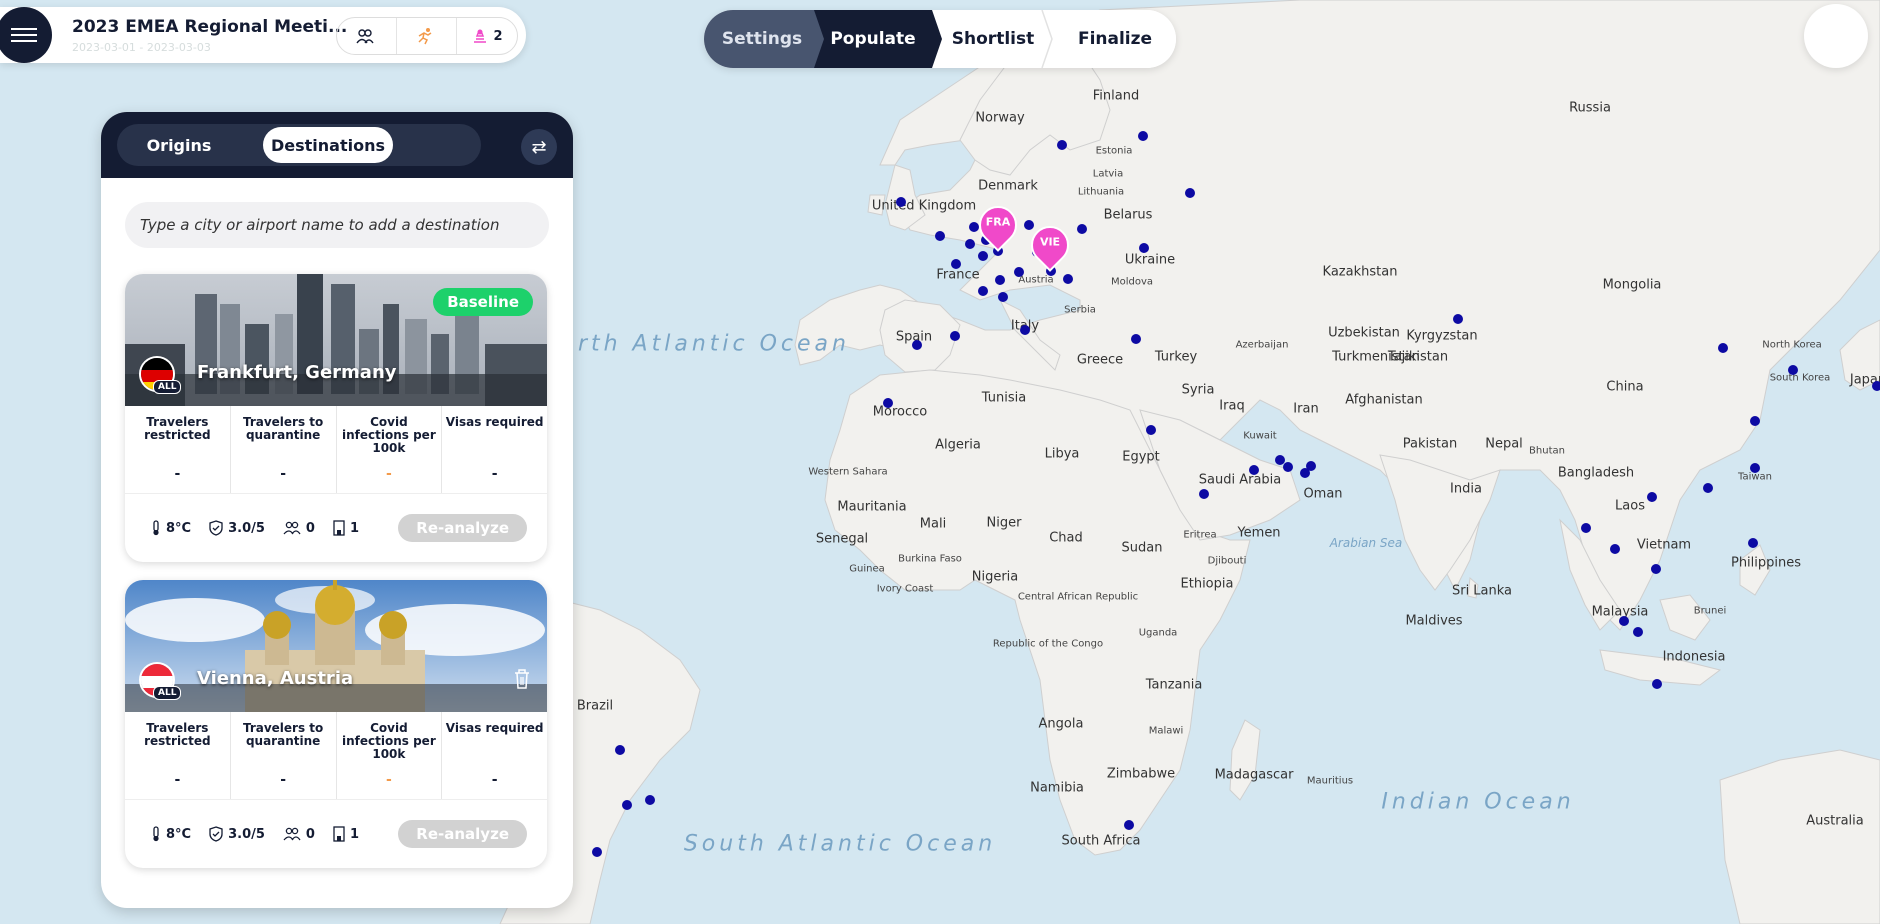 Image resolution: width=1880 pixels, height=924 pixels. Describe the element at coordinates (1630, 506) in the screenshot. I see `map-label: Laos` at that location.